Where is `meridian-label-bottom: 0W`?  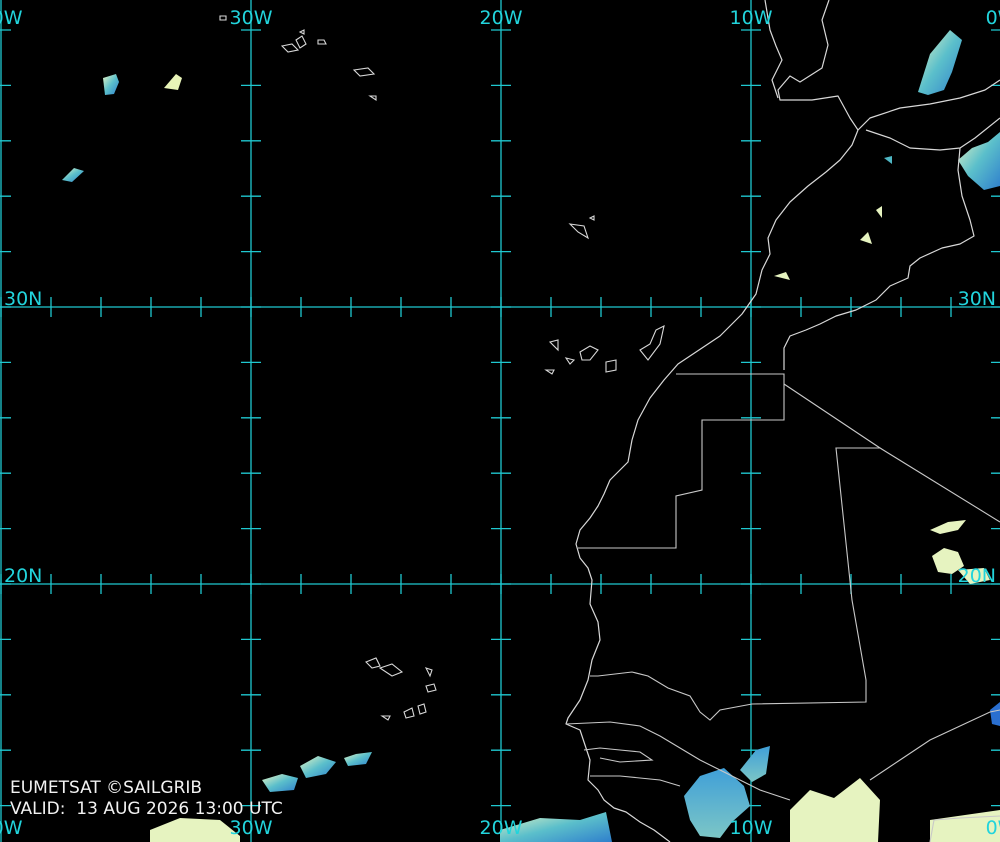 meridian-label-bottom: 0W is located at coordinates (993, 828).